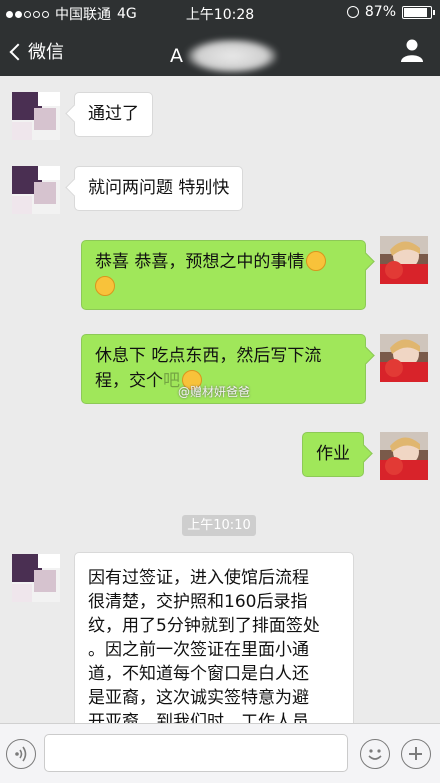 The width and height of the screenshot is (440, 783). Describe the element at coordinates (416, 754) in the screenshot. I see `more-button` at that location.